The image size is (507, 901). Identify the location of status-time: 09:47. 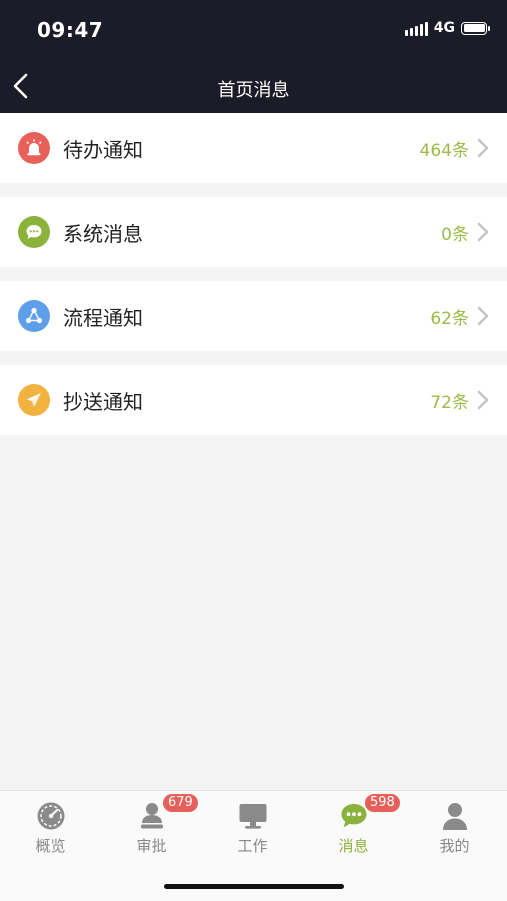
(70, 30).